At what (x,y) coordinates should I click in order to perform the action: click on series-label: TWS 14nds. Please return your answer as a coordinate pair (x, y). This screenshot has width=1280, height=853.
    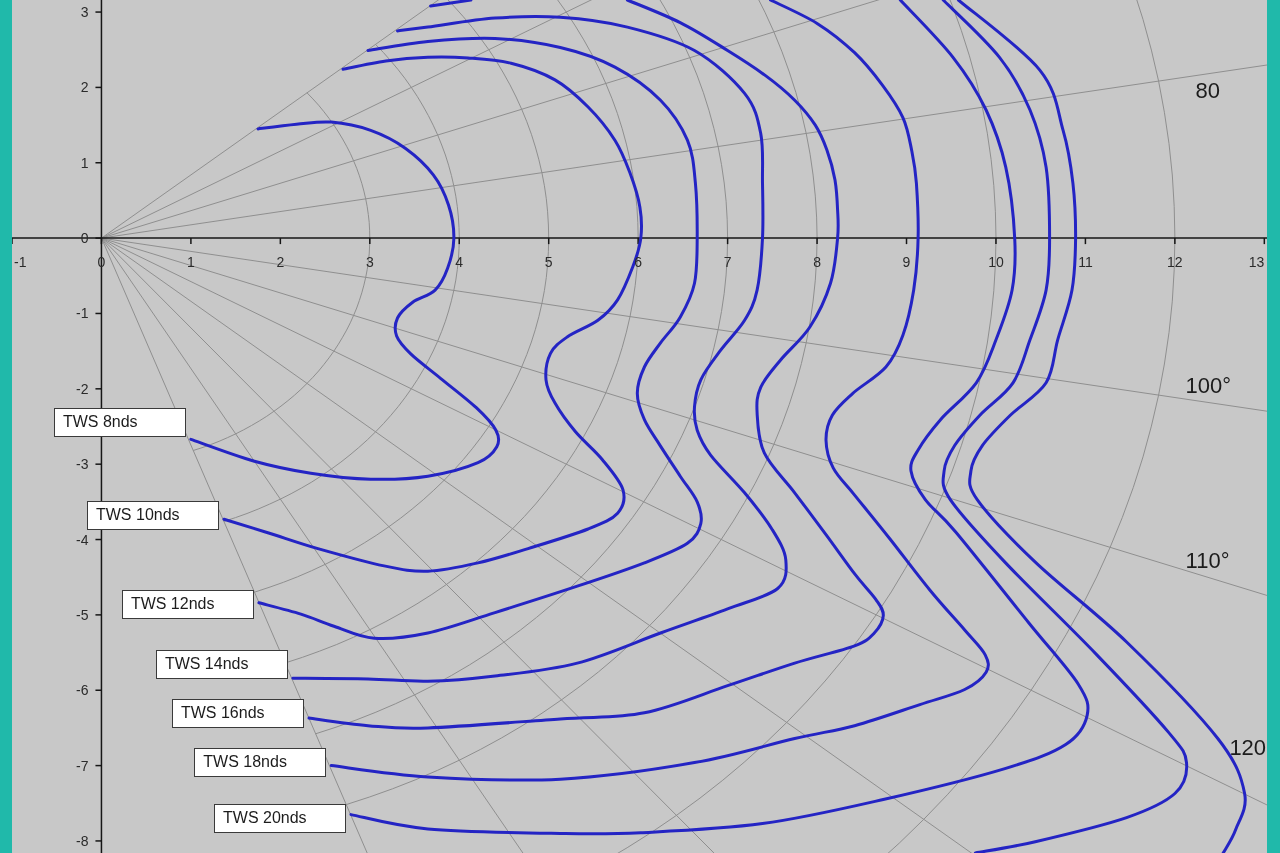
    Looking at the image, I should click on (221, 664).